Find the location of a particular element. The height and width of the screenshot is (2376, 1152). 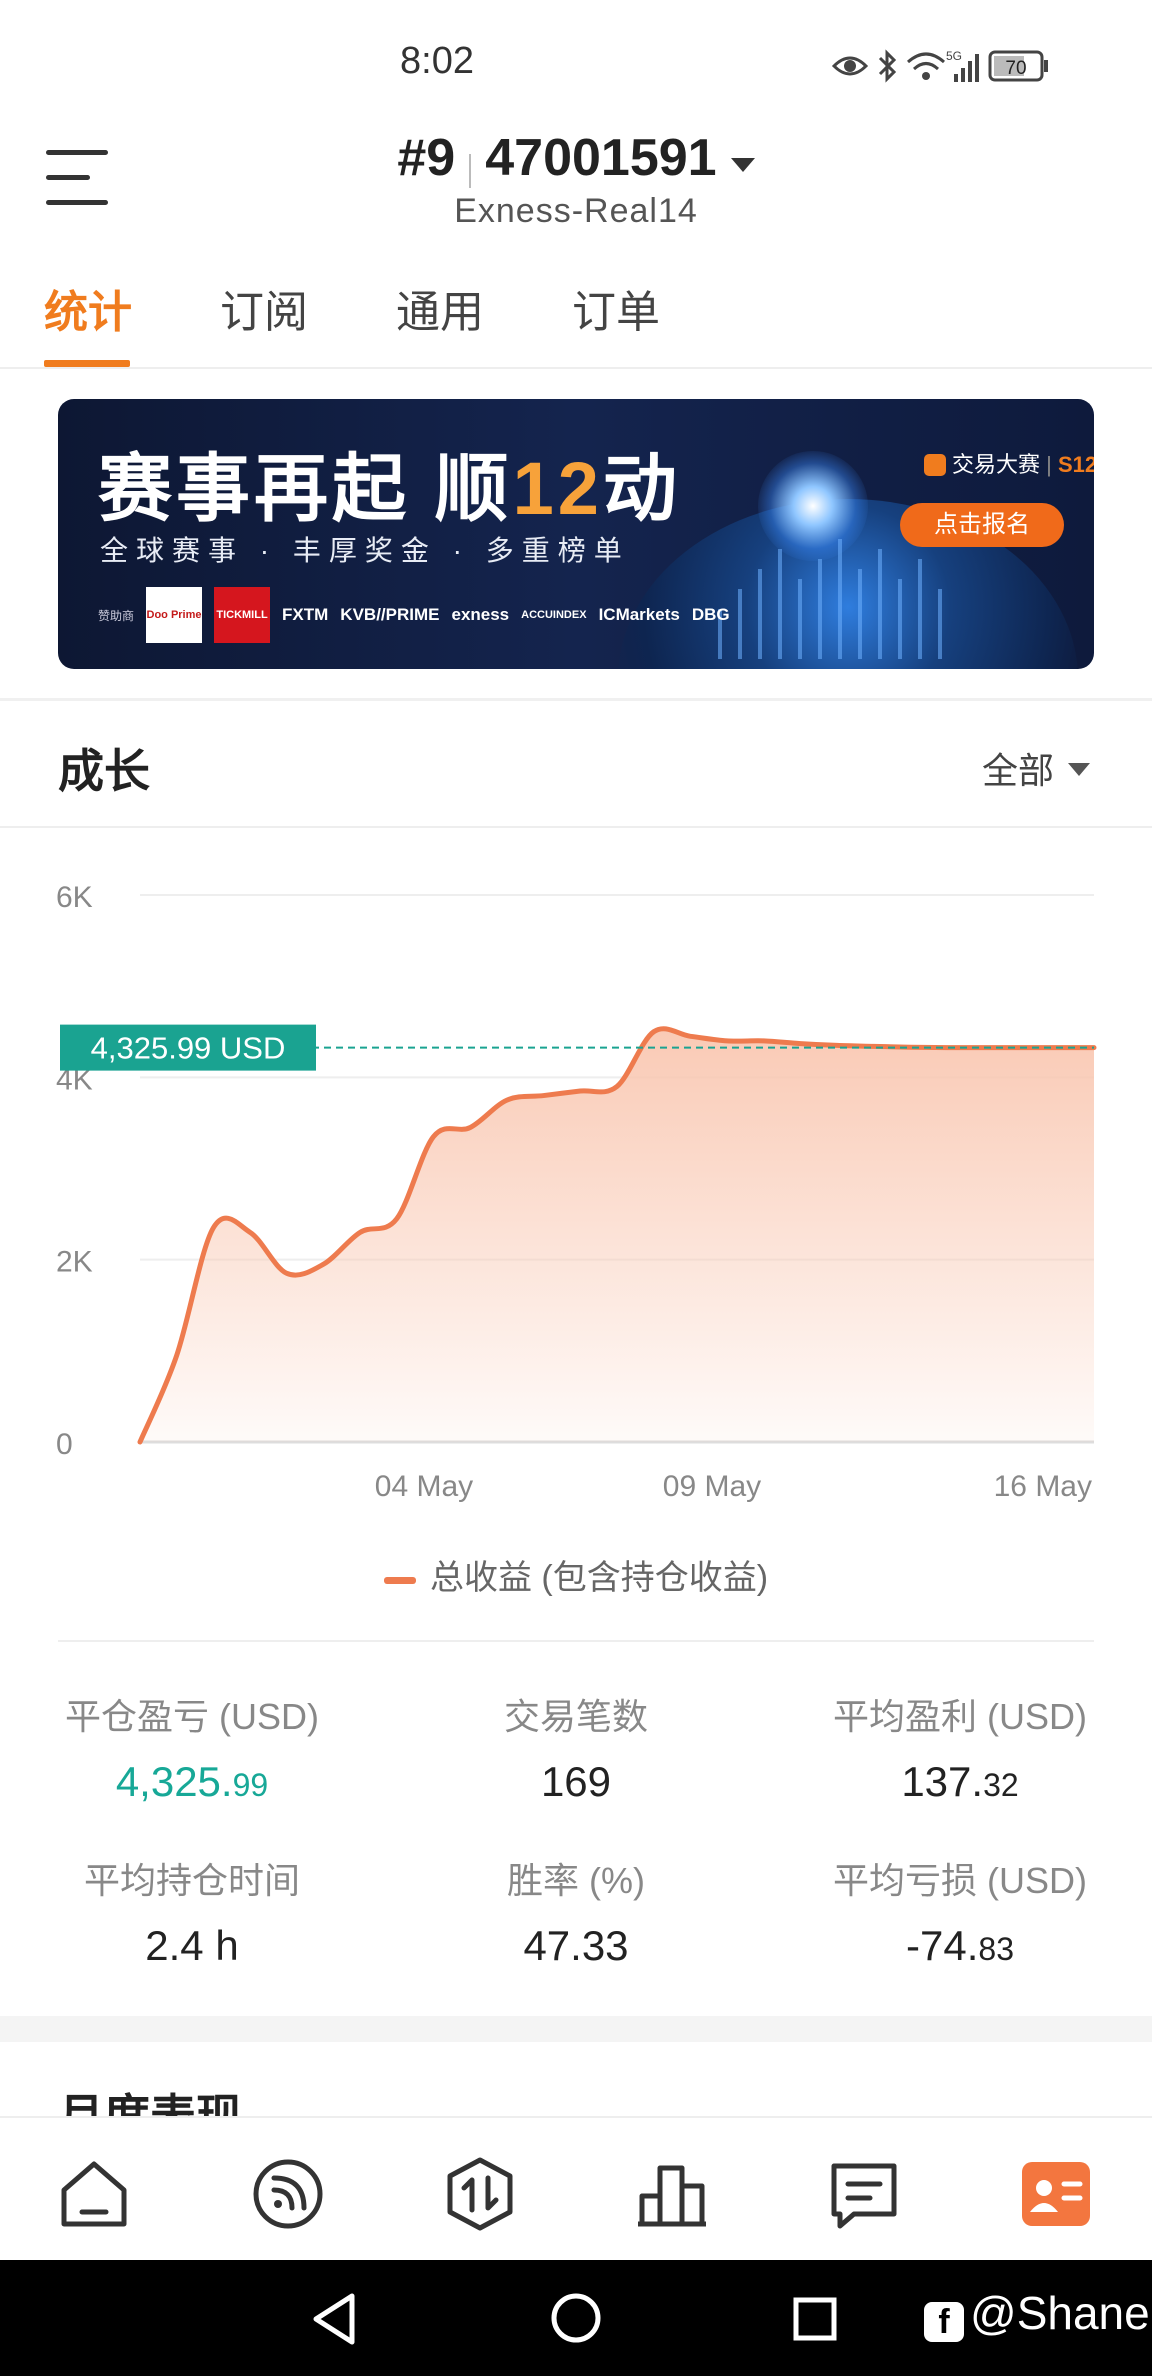

register-button: 点击报名 is located at coordinates (982, 525).